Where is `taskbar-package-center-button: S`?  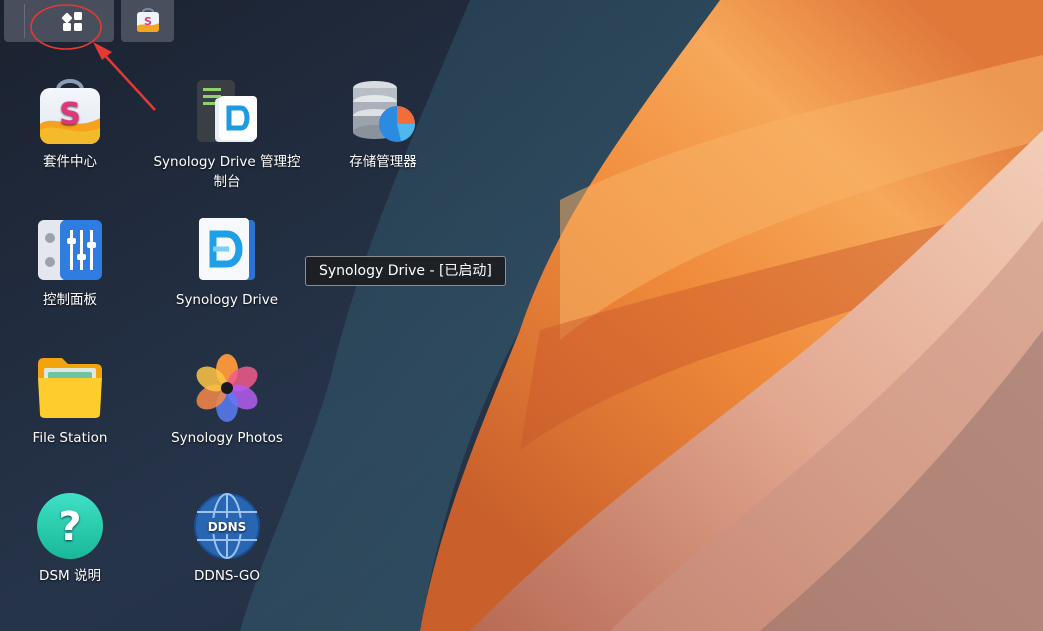
taskbar-package-center-button: S is located at coordinates (147, 21).